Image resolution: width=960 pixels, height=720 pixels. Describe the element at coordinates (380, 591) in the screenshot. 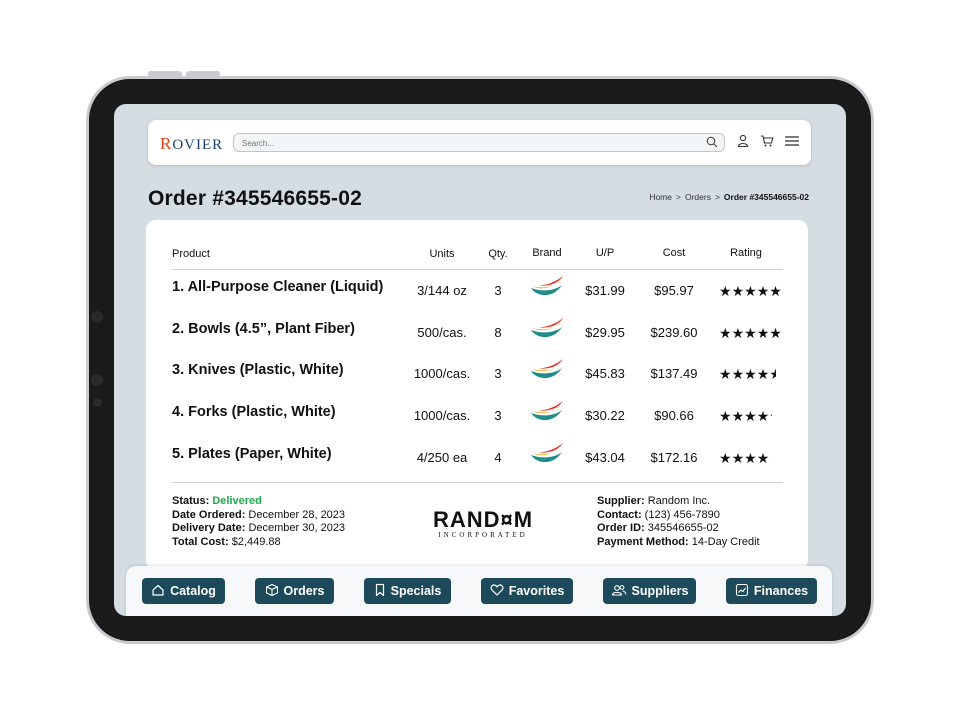

I see `bookmark-icon` at that location.